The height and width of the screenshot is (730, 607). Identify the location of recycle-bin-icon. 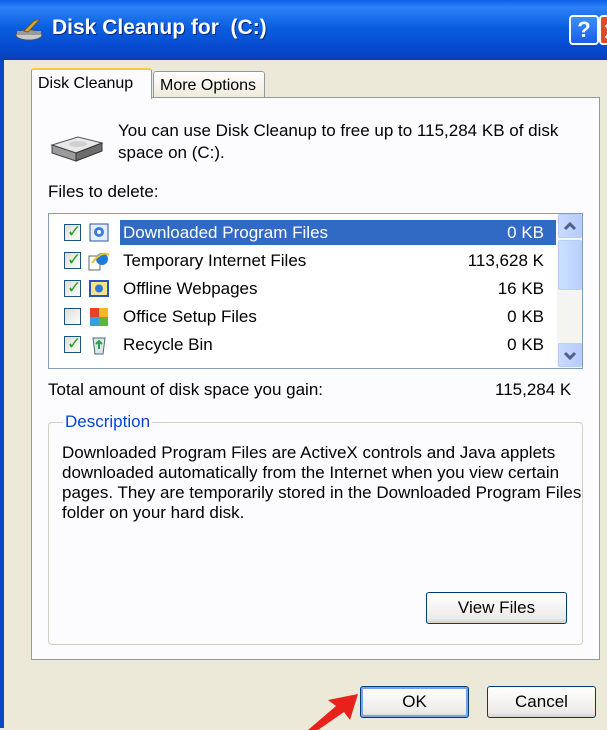
(99, 346).